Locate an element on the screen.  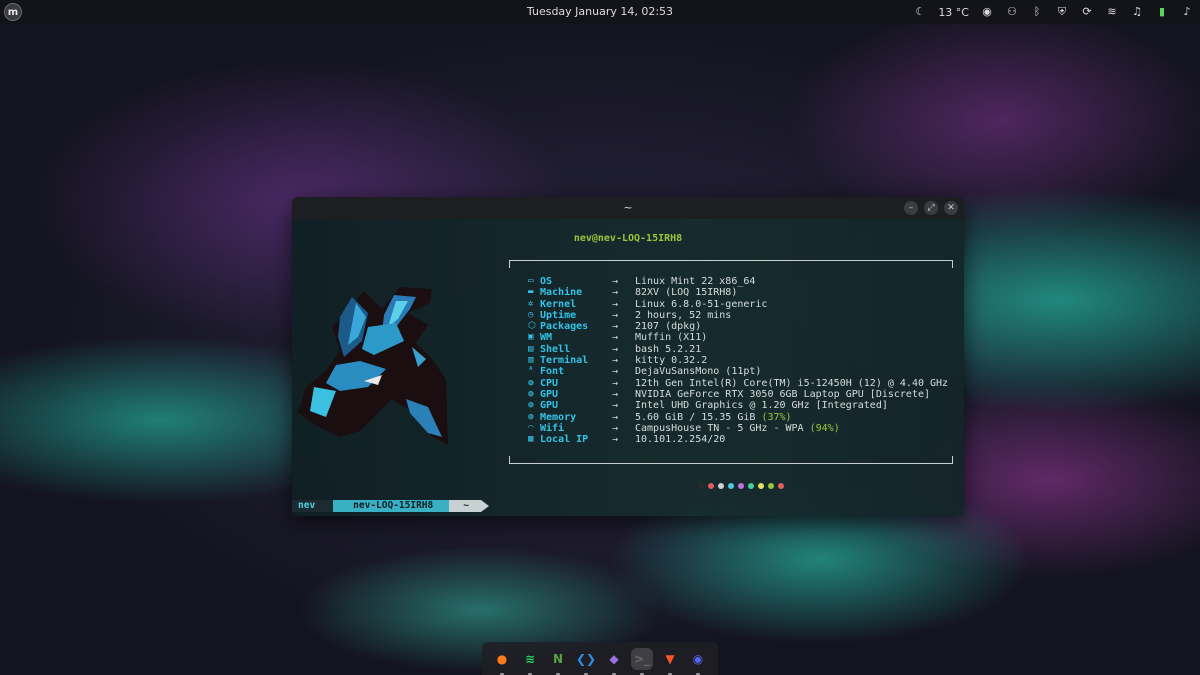
info-row: ▥ Terminal → kitty 0.32.2 is located at coordinates (743, 360).